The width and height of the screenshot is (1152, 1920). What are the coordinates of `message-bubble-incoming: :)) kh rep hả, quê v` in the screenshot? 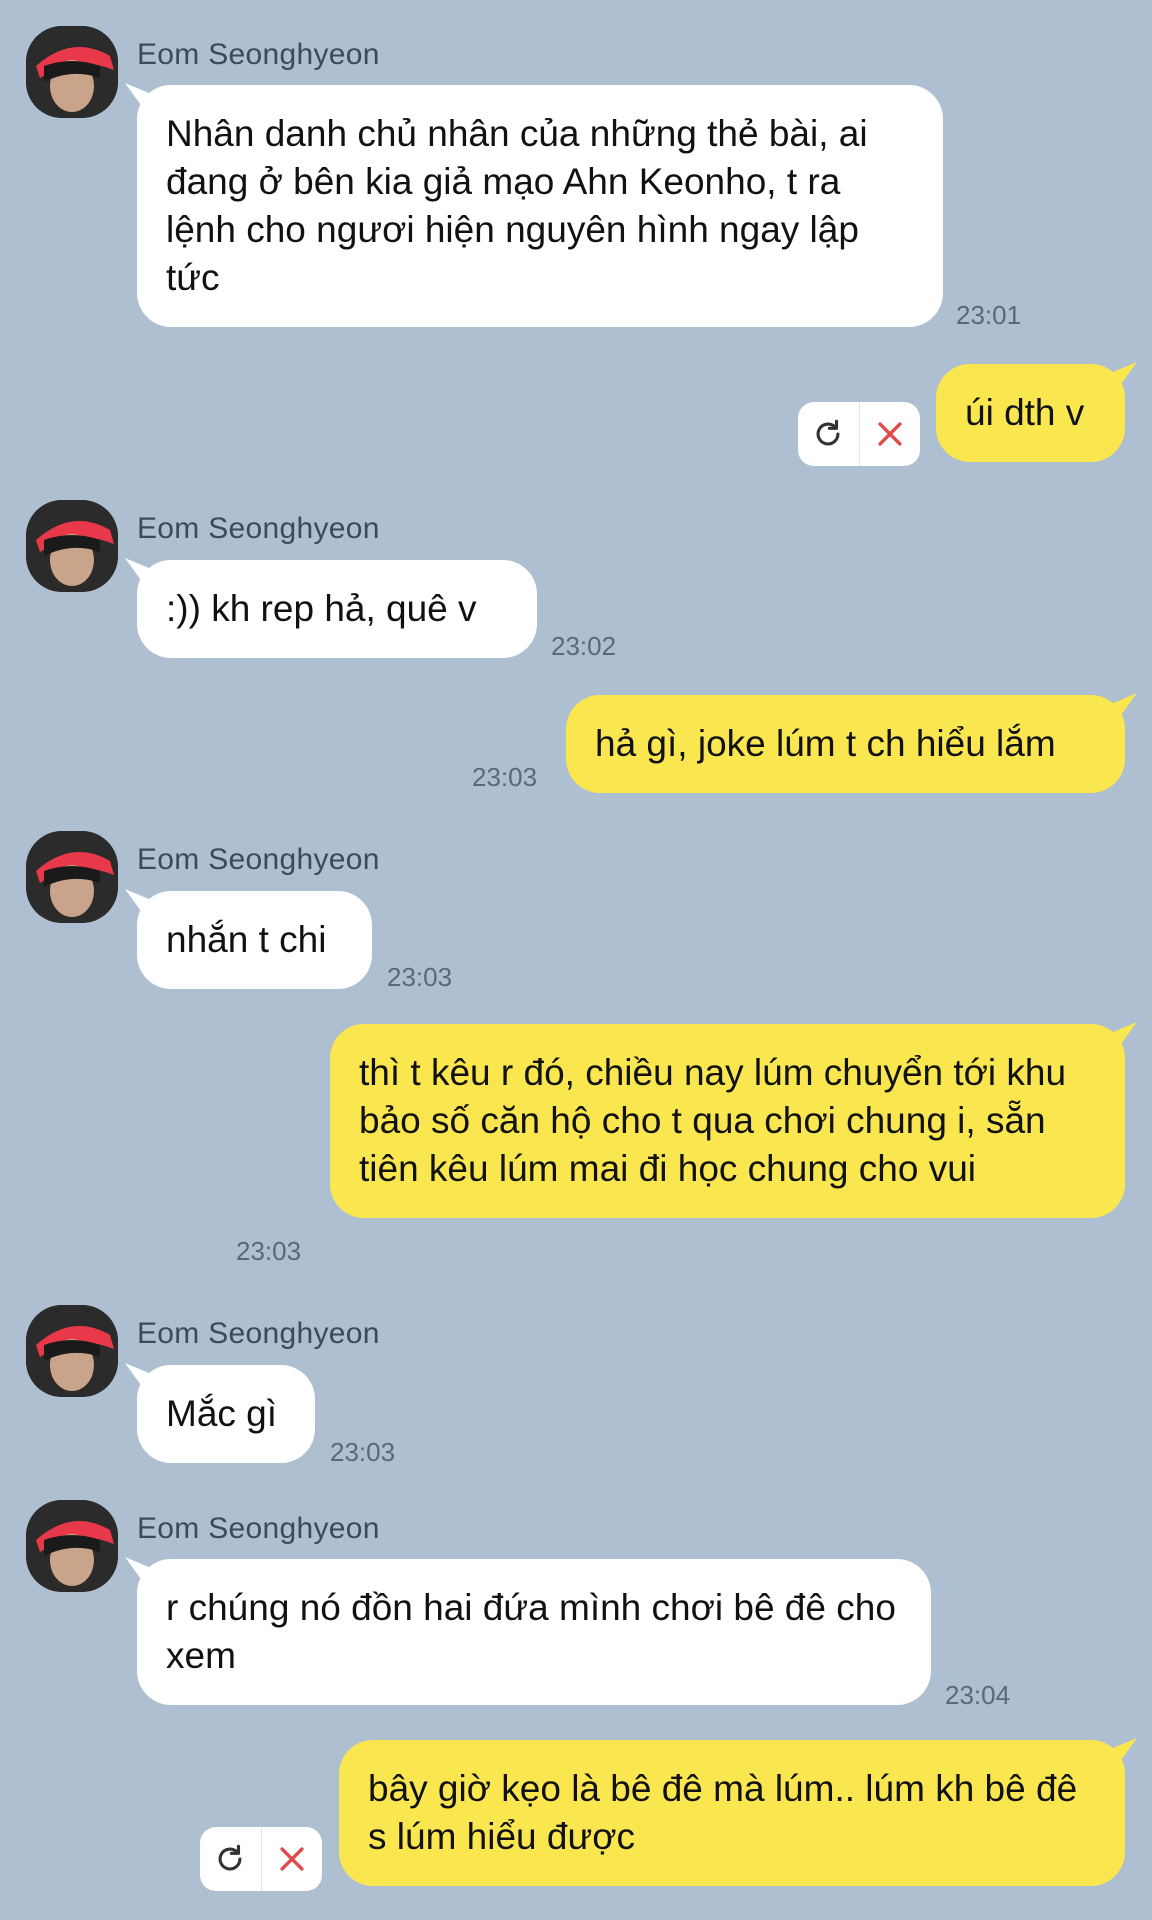 It's located at (337, 609).